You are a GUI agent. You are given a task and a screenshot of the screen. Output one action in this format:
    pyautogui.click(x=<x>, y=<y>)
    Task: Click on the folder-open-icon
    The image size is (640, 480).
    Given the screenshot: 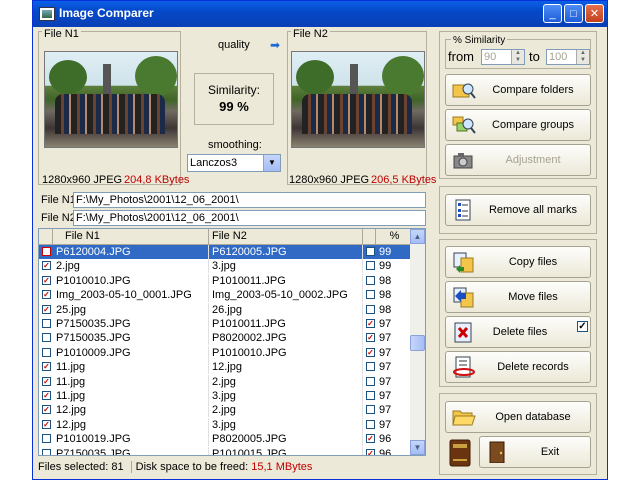 What is the action you would take?
    pyautogui.click(x=464, y=418)
    